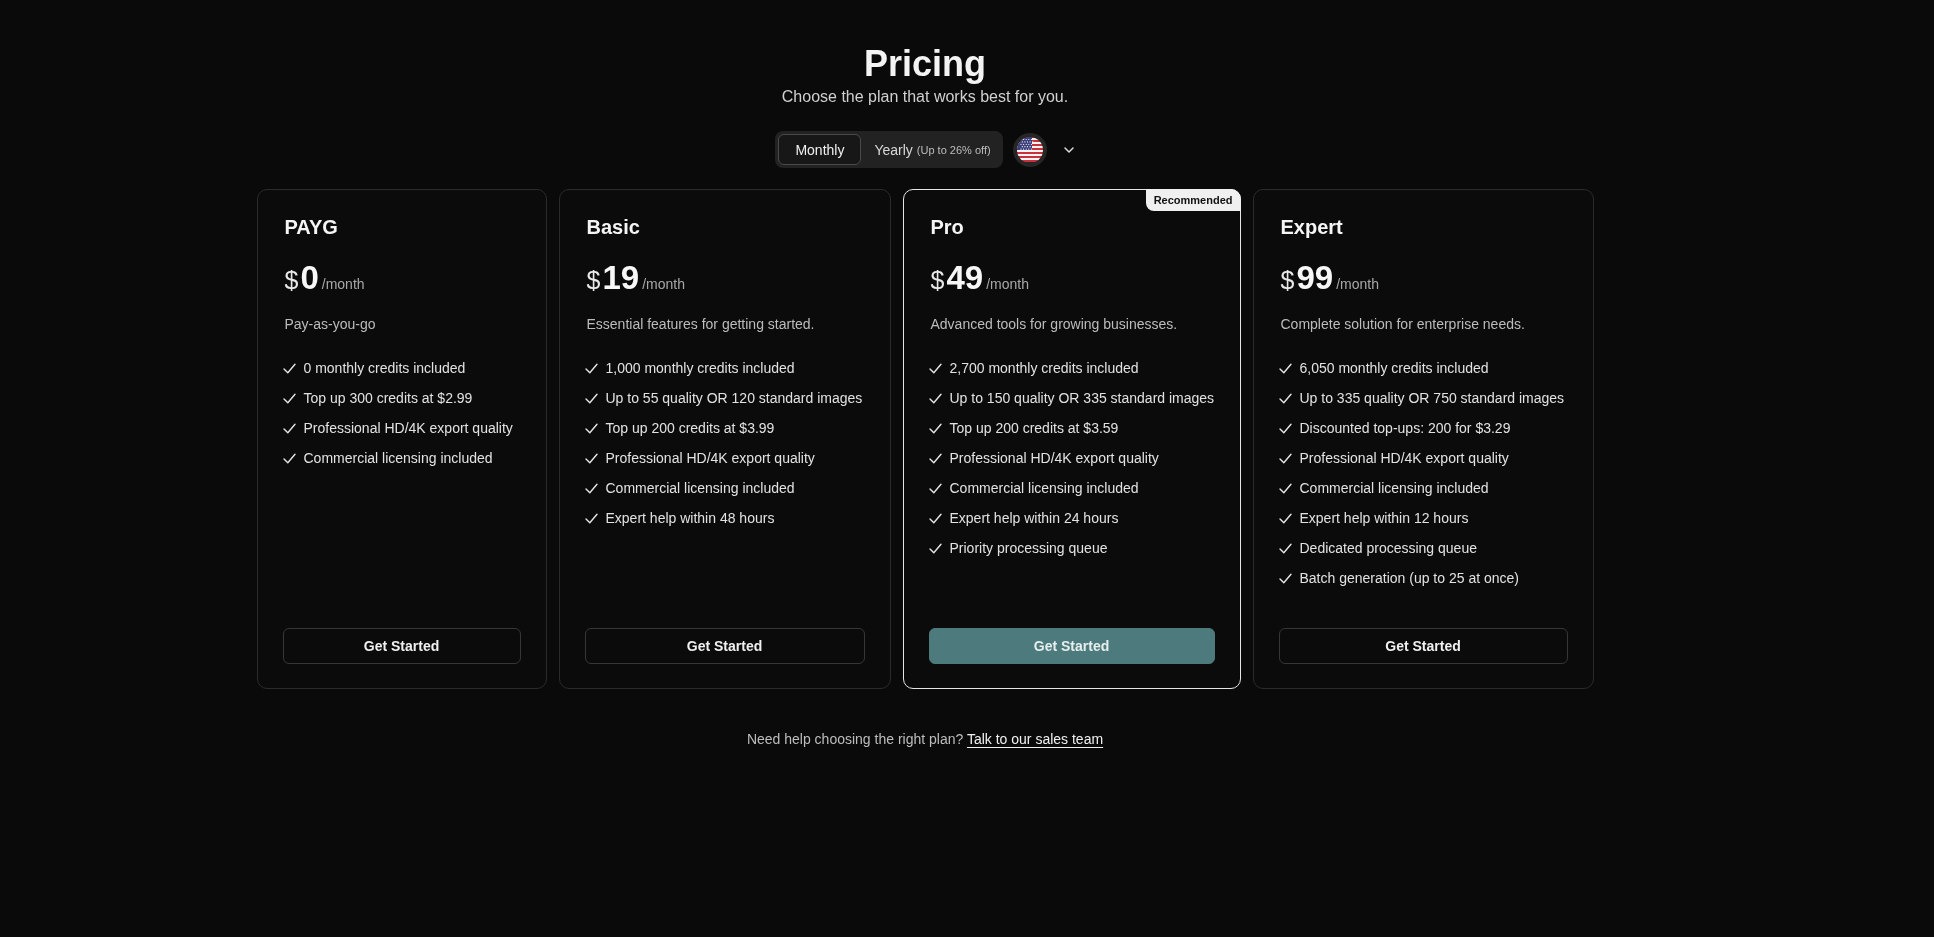 The height and width of the screenshot is (937, 1934). What do you see at coordinates (311, 227) in the screenshot?
I see `plan-name: PAYG` at bounding box center [311, 227].